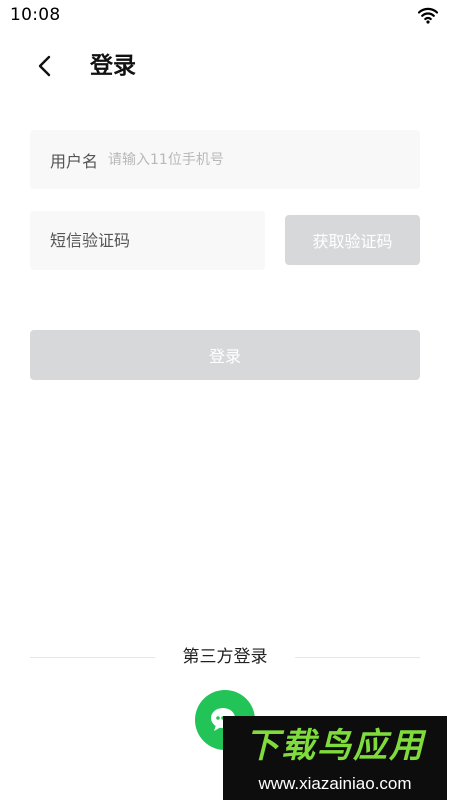 This screenshot has width=450, height=800. I want to click on username-label: 用户名, so click(74, 161).